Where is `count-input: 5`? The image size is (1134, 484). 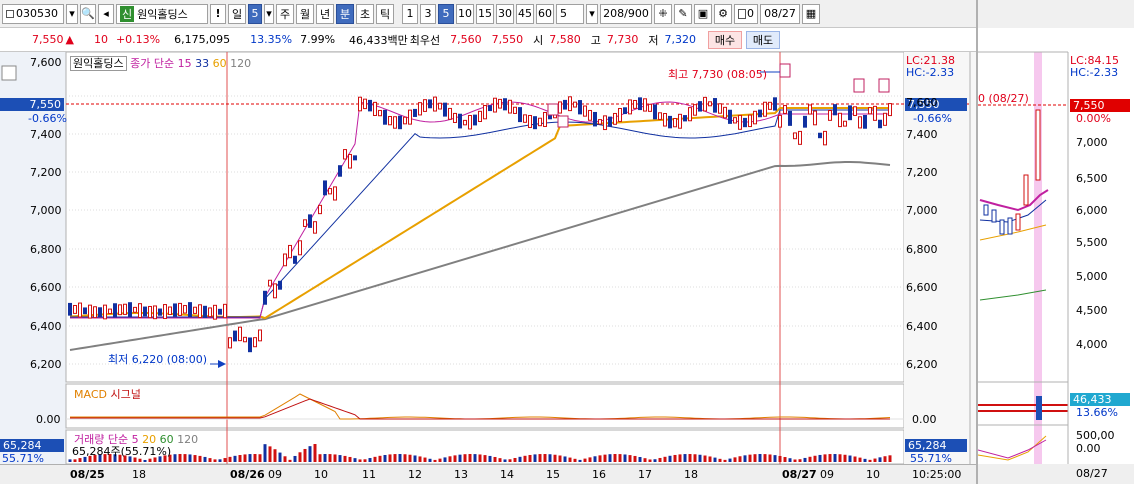 count-input: 5 is located at coordinates (570, 13).